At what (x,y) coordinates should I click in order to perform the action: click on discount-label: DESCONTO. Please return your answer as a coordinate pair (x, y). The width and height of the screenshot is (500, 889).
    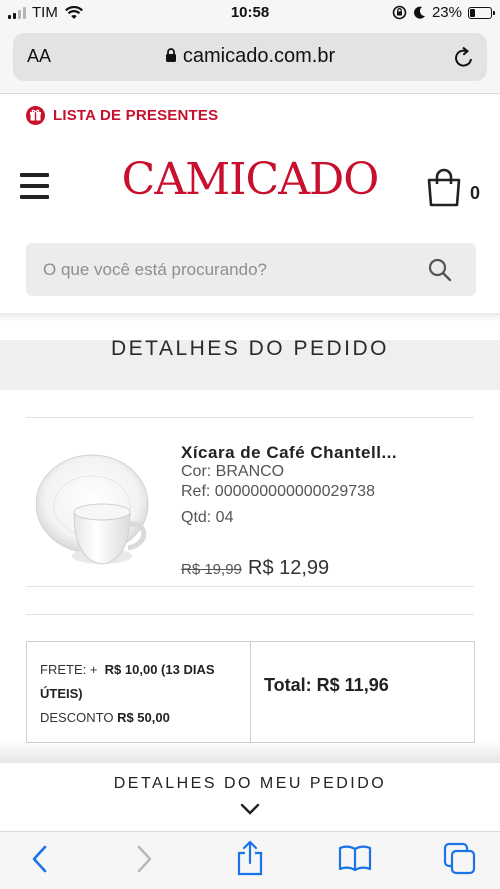
    Looking at the image, I should click on (77, 717).